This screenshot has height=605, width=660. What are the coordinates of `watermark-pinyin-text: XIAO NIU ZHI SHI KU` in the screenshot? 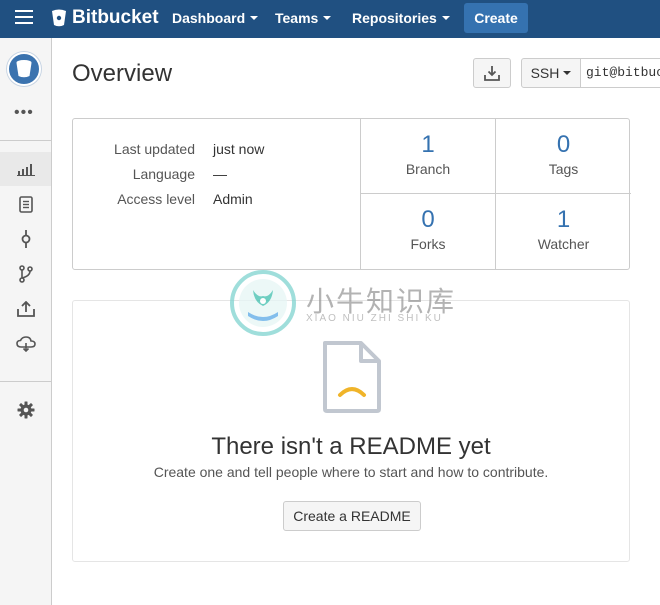 It's located at (374, 318).